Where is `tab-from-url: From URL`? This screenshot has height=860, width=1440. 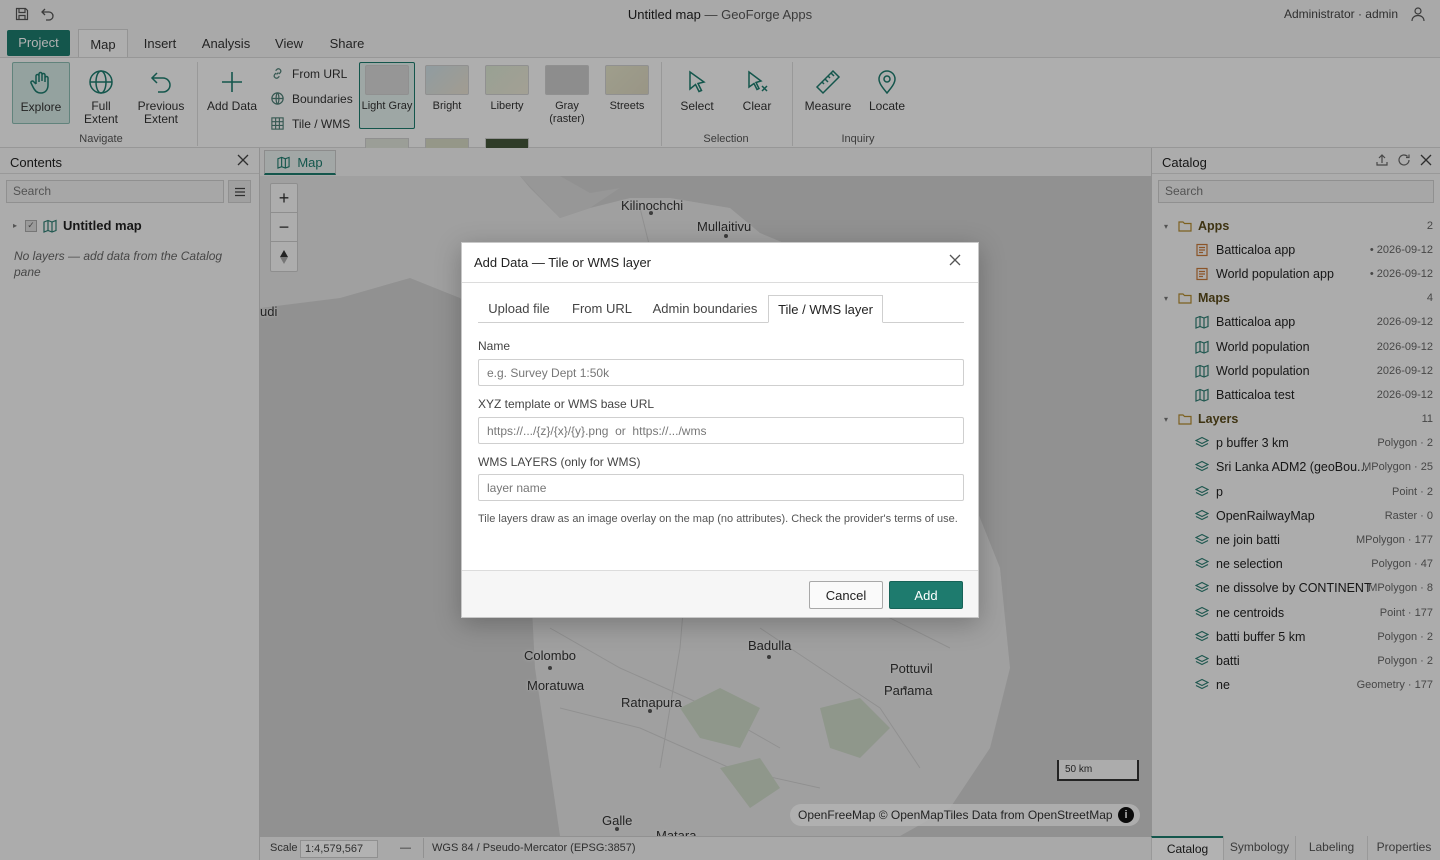
tab-from-url: From URL is located at coordinates (602, 309).